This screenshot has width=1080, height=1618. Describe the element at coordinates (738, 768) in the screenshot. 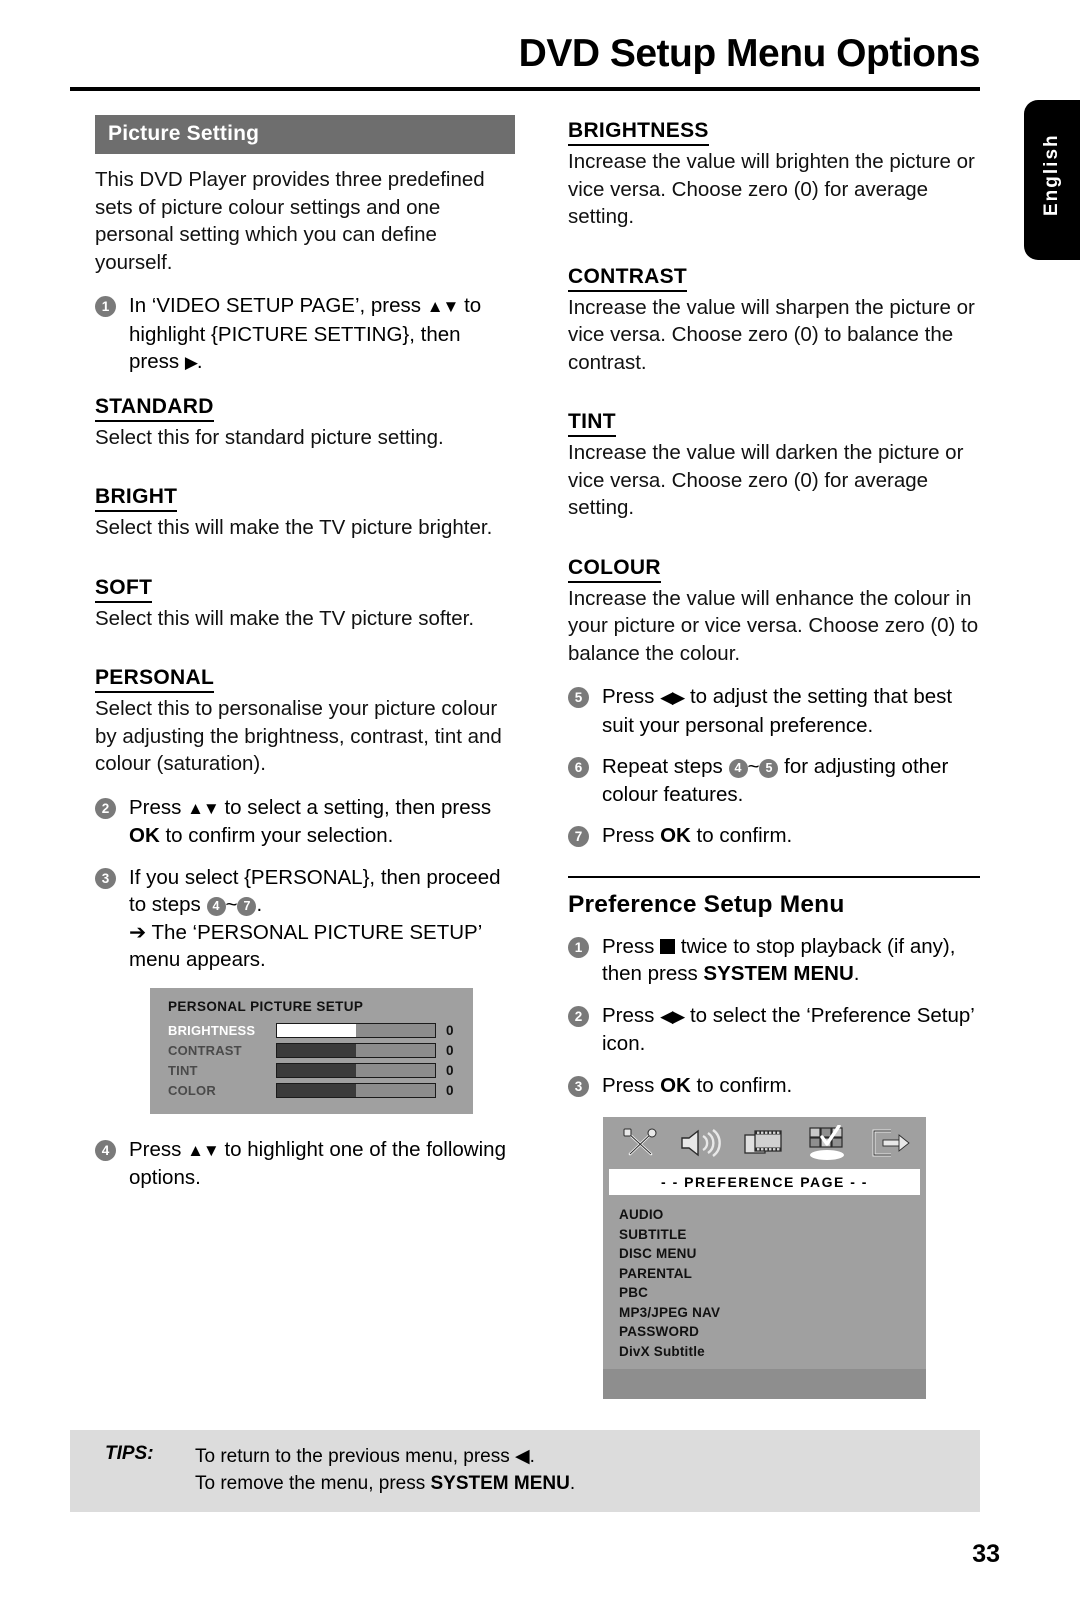

I see `step-6-range-from: 4` at that location.